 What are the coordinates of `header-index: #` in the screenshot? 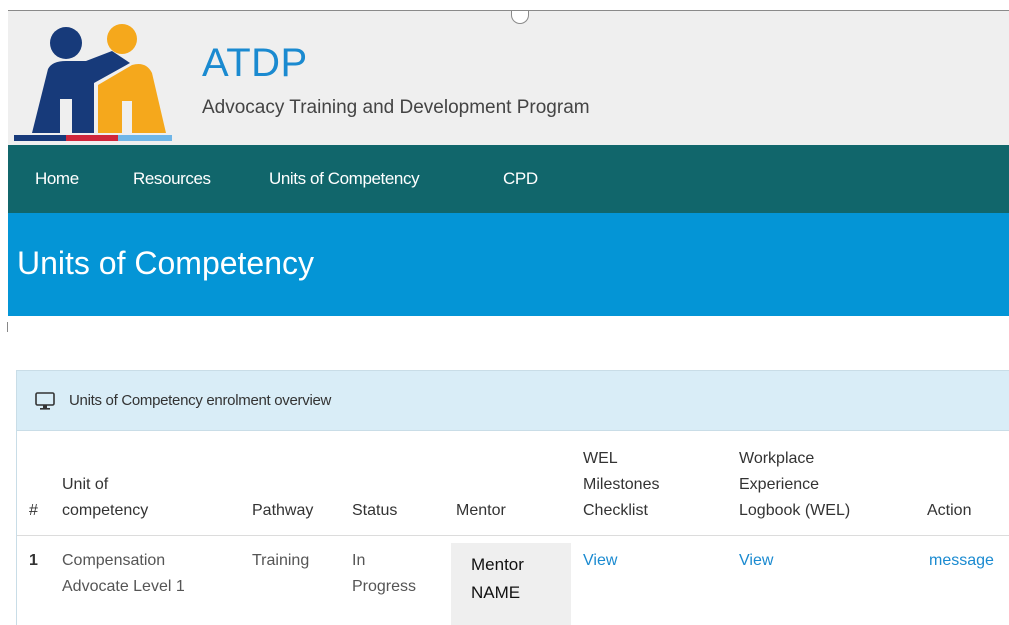 It's located at (33, 510).